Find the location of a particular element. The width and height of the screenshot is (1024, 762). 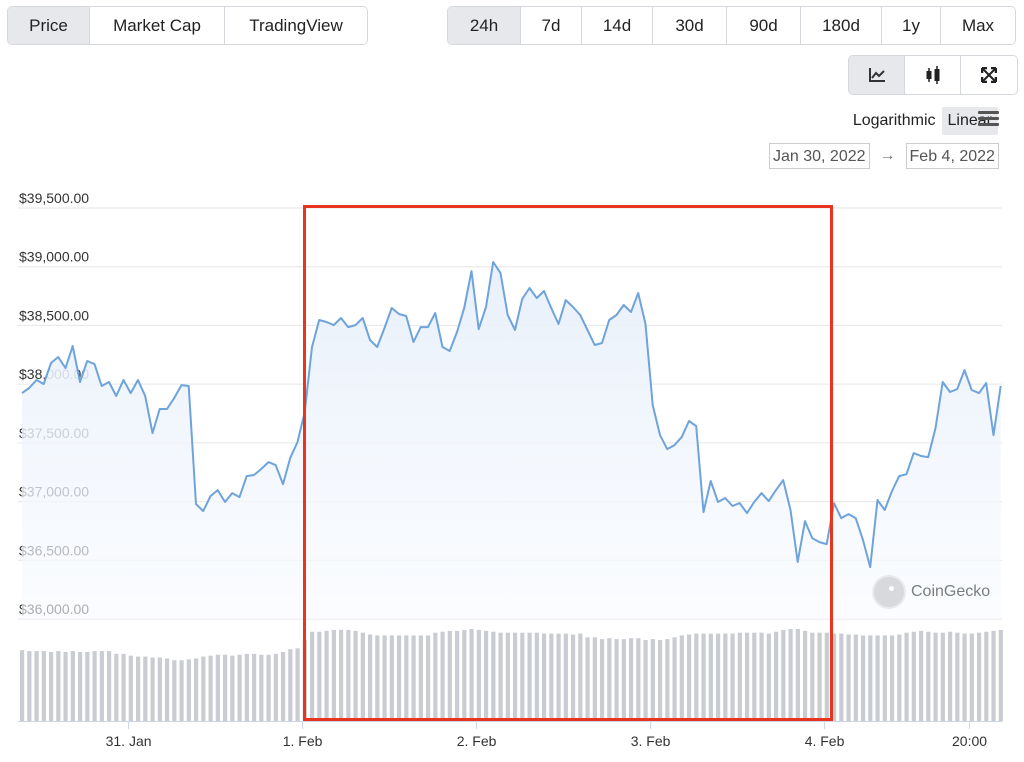

candlestick-button is located at coordinates (933, 75).